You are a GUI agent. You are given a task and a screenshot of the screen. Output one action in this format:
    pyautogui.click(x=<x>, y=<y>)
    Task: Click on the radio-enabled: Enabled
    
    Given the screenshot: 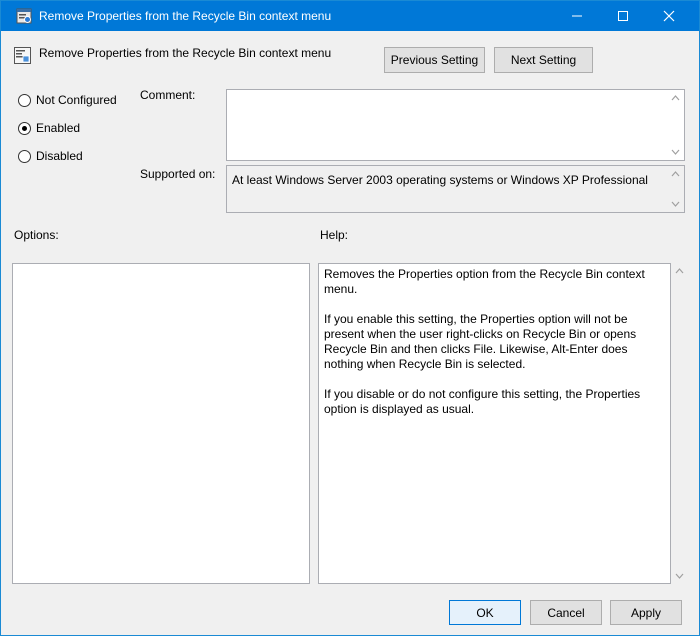 What is the action you would take?
    pyautogui.click(x=49, y=128)
    